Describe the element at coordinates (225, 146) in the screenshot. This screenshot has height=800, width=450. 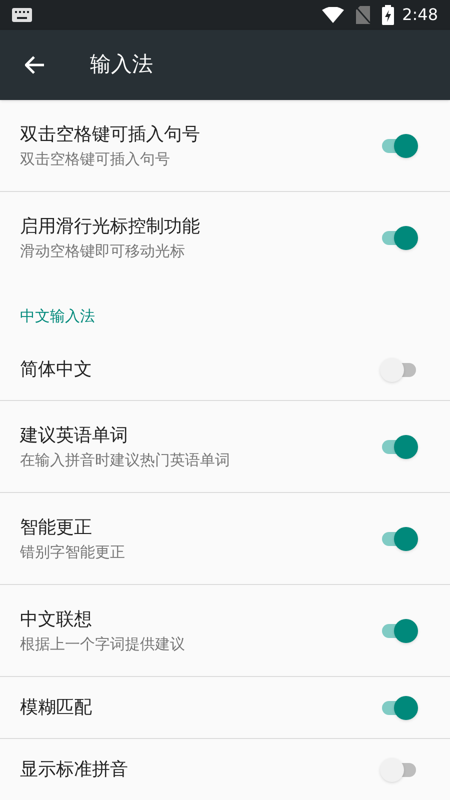
I see `setting-row: 双击空格键可插入句号 双击空格键可插入句号` at that location.